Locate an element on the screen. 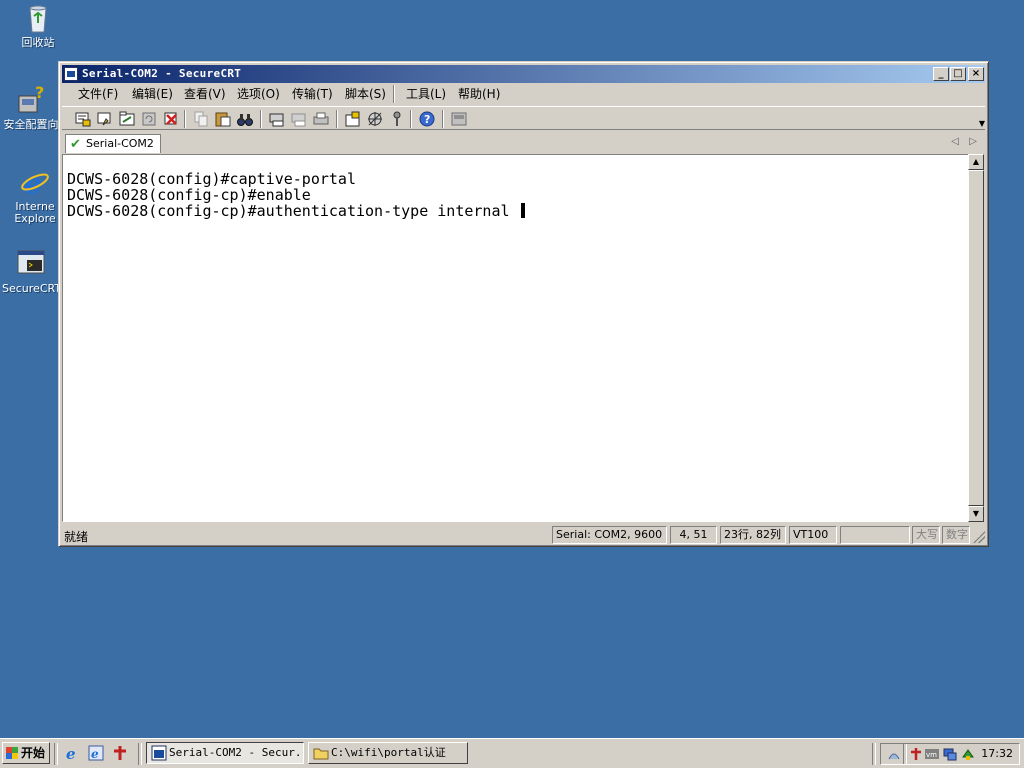 The image size is (1024, 768). terminal-line: DCWS-6028(config-cp)#enable is located at coordinates (189, 195).